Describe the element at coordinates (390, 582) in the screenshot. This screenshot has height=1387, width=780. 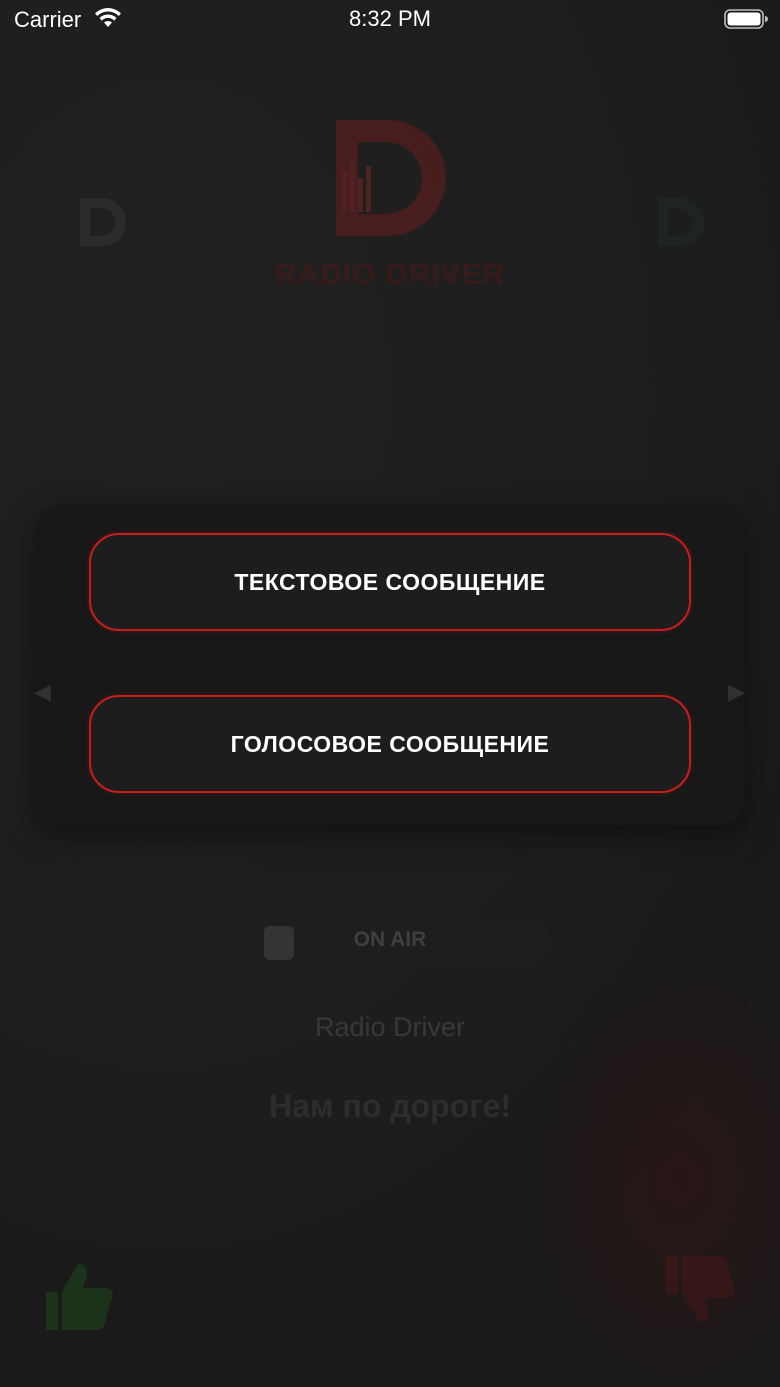
I see `text-message-button: ТЕКСТОВОЕ СООБЩЕНИЕ` at that location.